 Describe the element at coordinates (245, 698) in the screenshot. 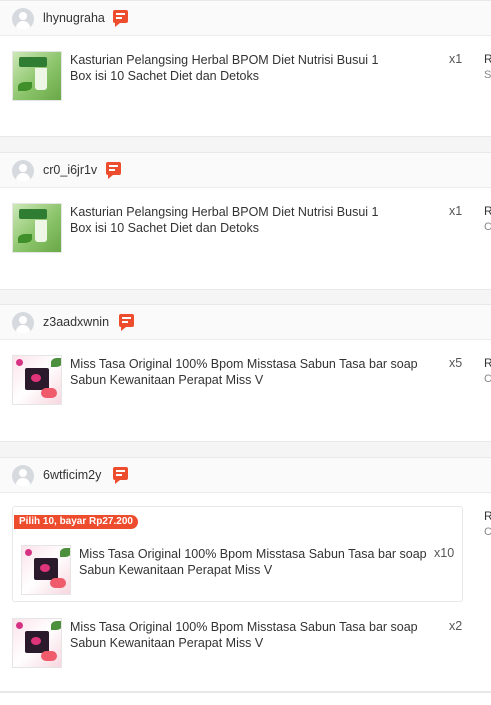

I see `next-order-card` at that location.